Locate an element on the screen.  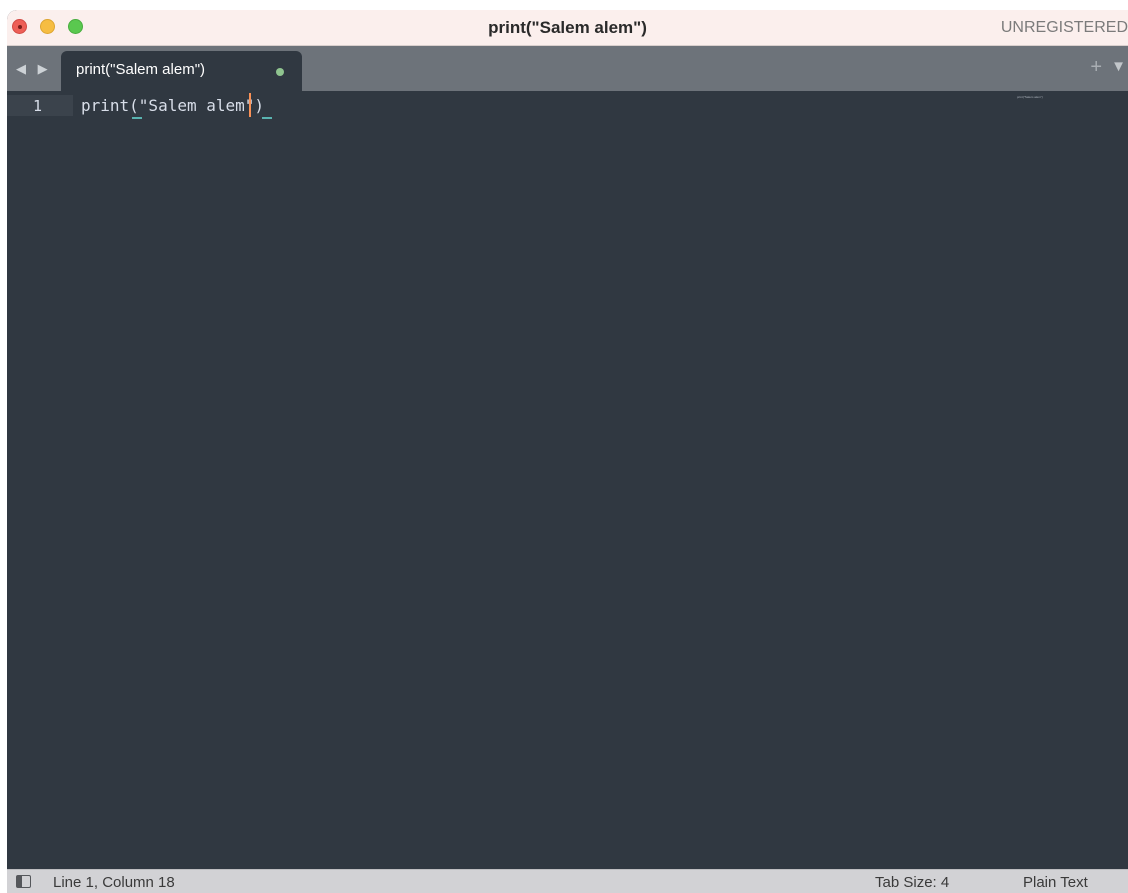
sidebar-toggle-icon is located at coordinates (23, 881).